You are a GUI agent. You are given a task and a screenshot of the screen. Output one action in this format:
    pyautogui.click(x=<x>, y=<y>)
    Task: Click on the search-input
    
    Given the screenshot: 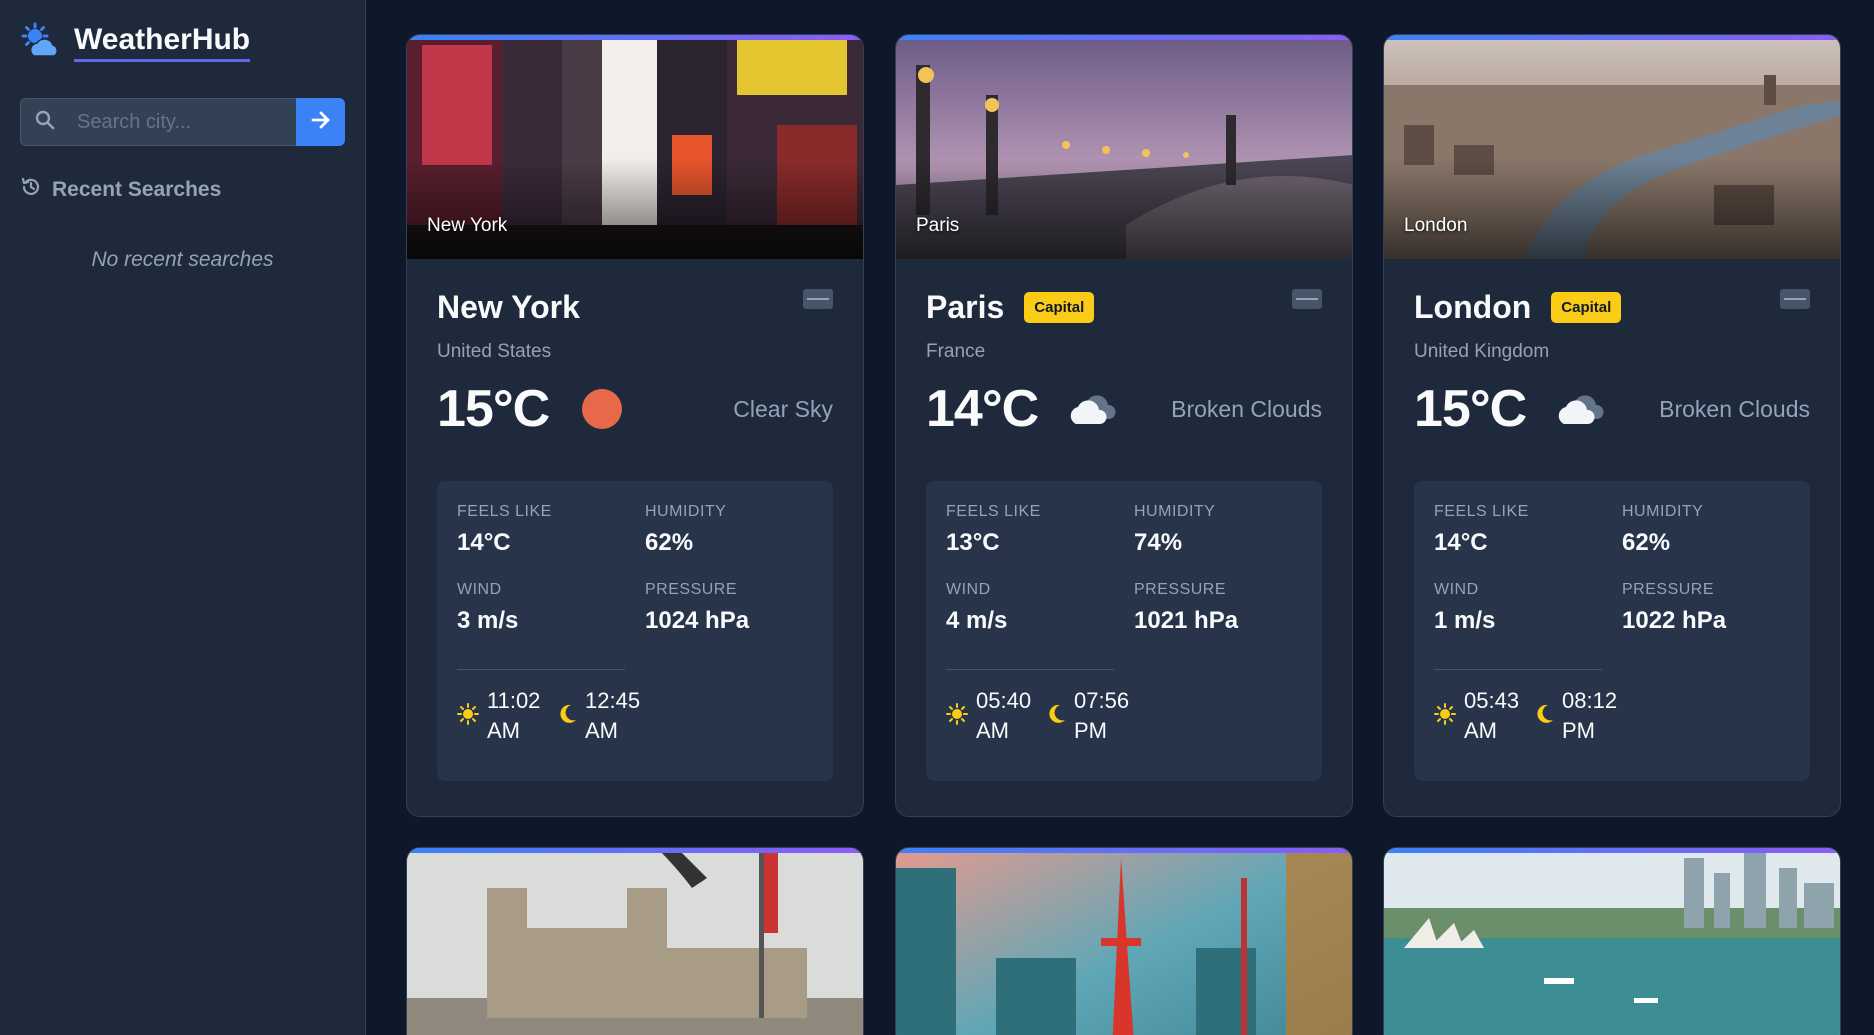 What is the action you would take?
    pyautogui.click(x=172, y=122)
    